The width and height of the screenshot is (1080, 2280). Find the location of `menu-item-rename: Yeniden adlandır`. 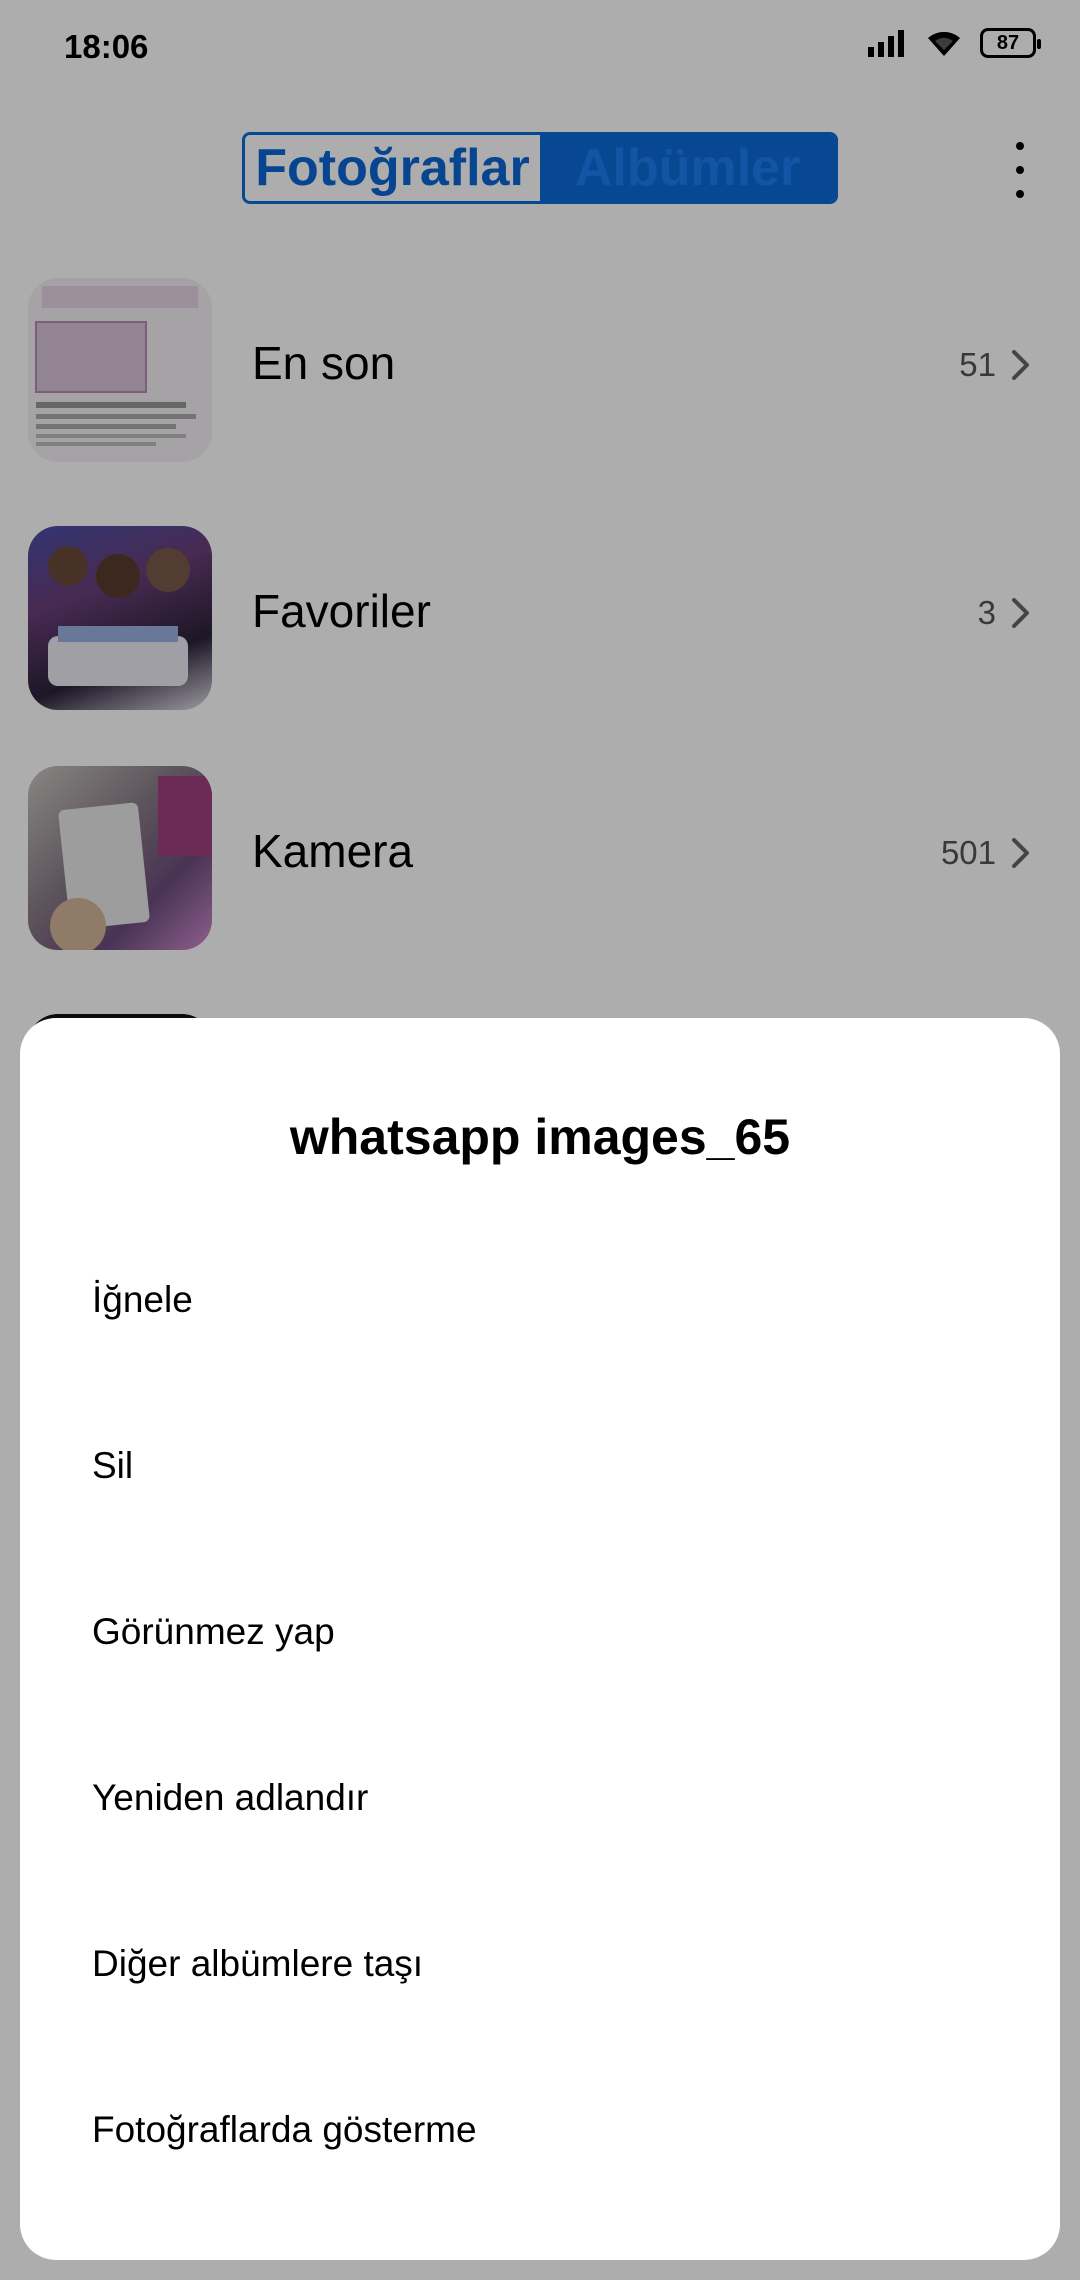

menu-item-rename: Yeniden adlandır is located at coordinates (542, 1798).